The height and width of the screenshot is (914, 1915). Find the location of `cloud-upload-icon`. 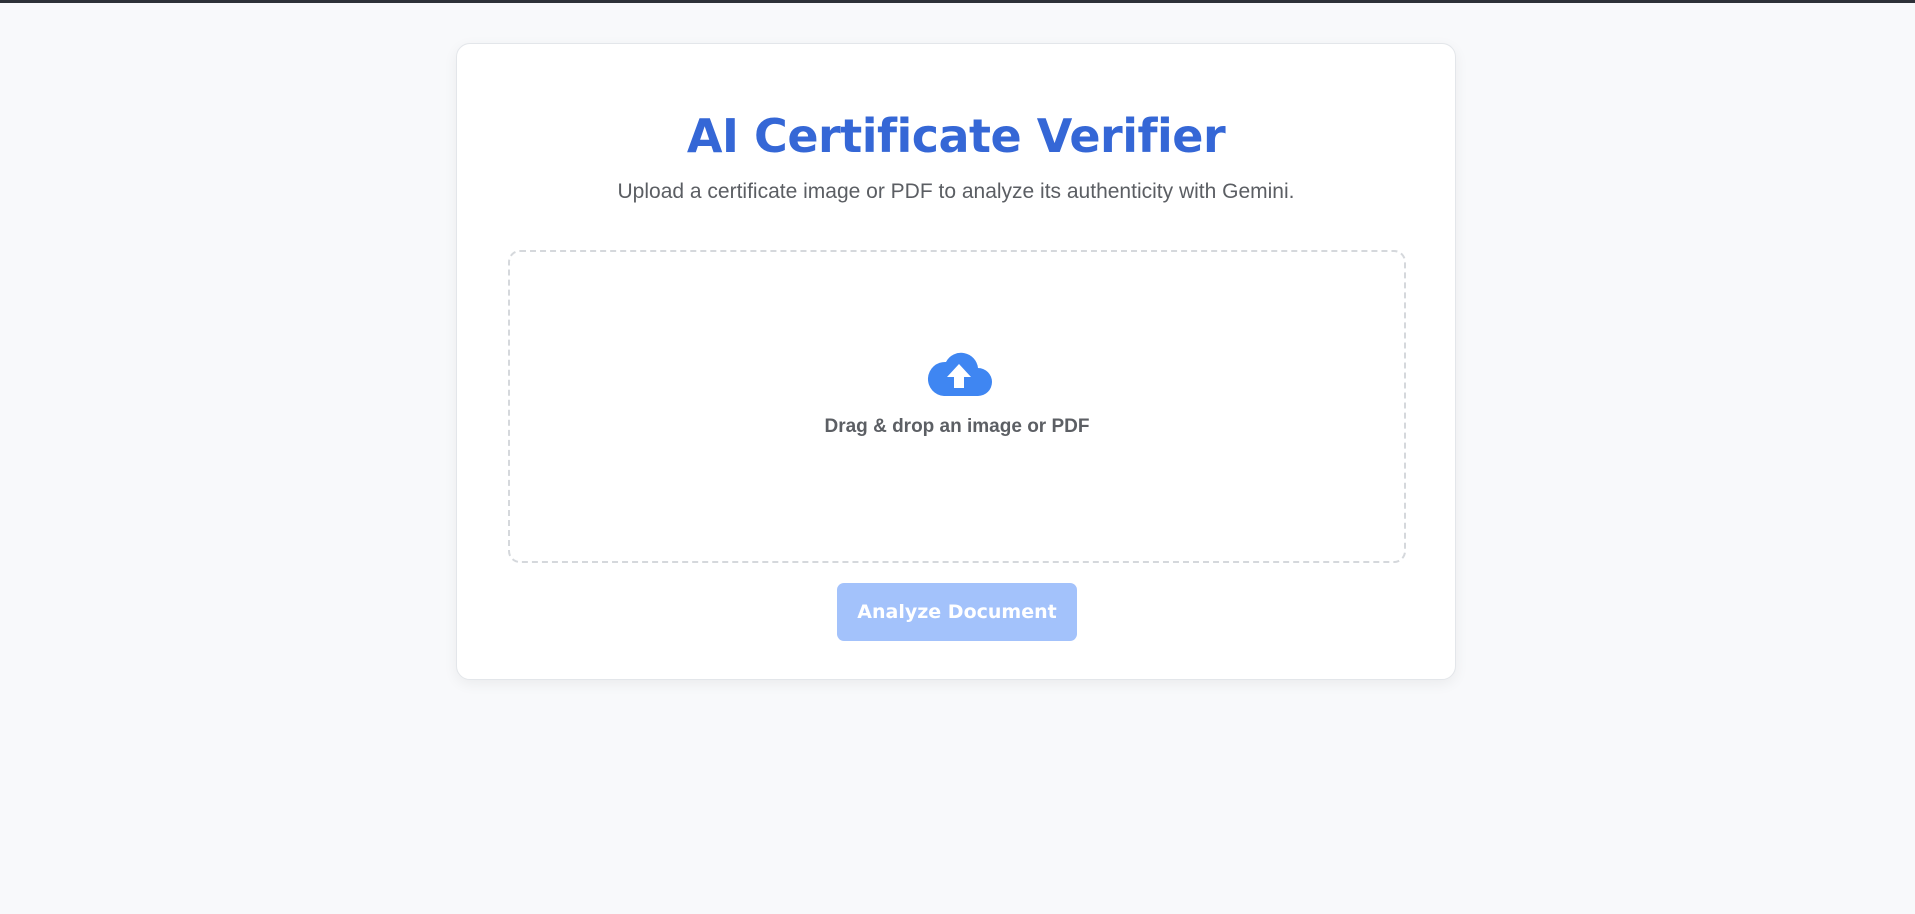

cloud-upload-icon is located at coordinates (959, 374).